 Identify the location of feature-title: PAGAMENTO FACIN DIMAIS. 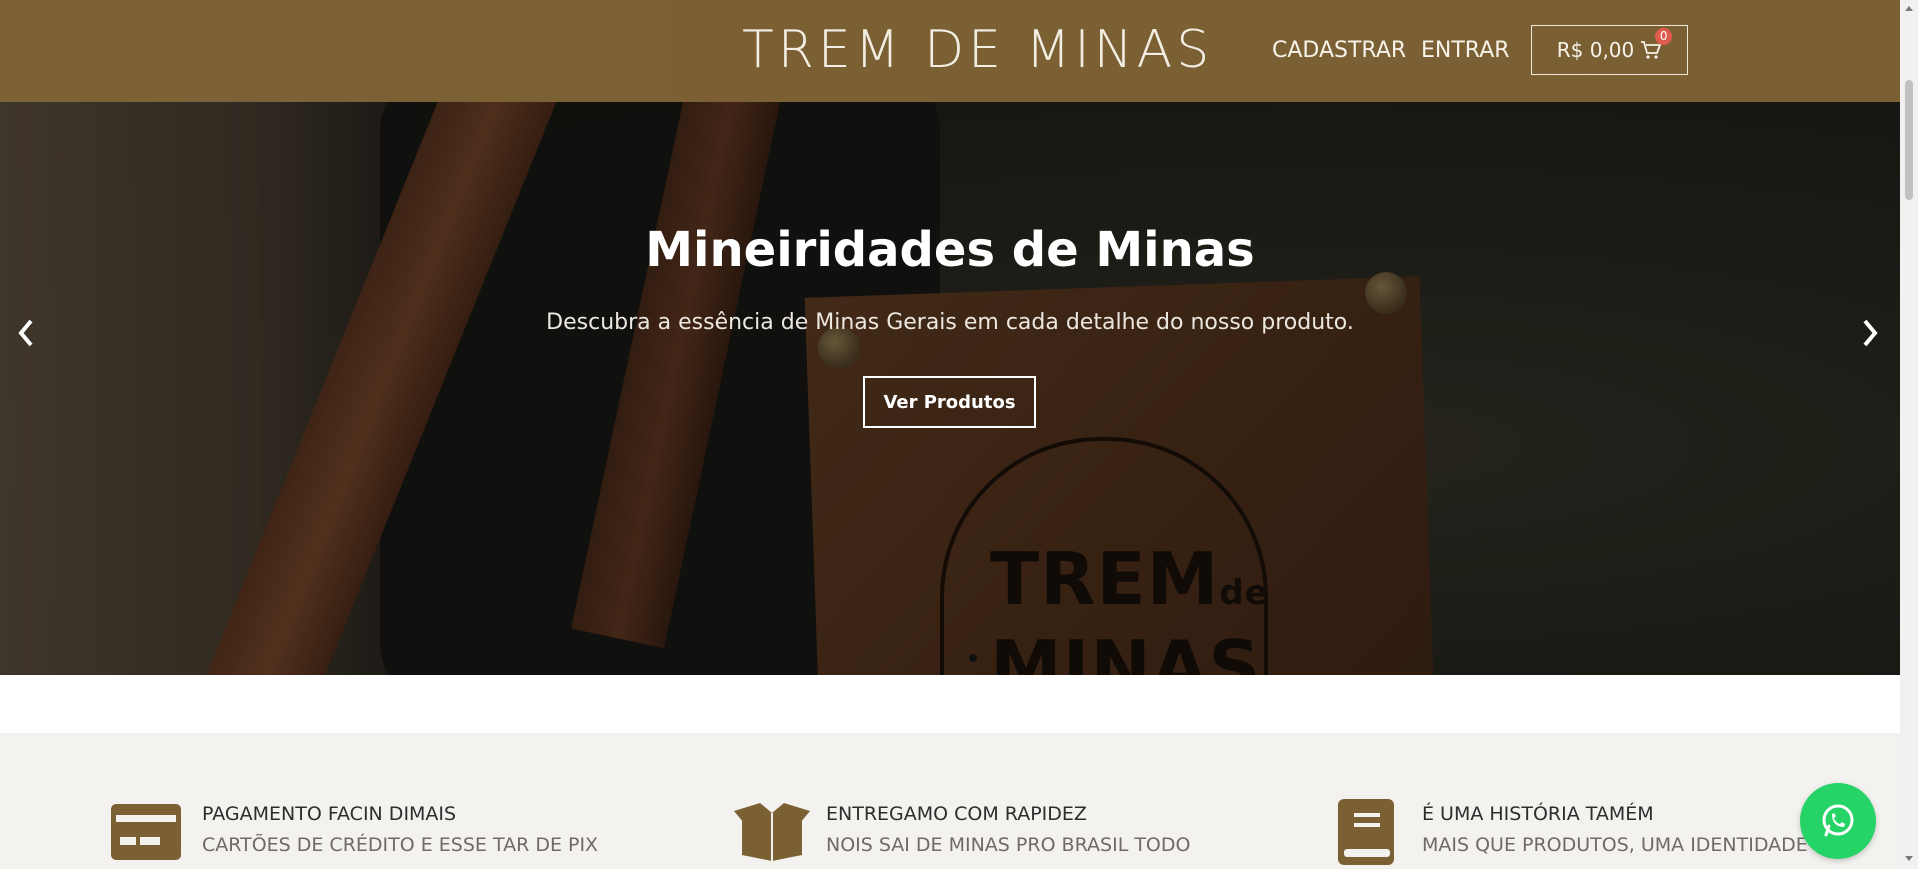
(329, 814).